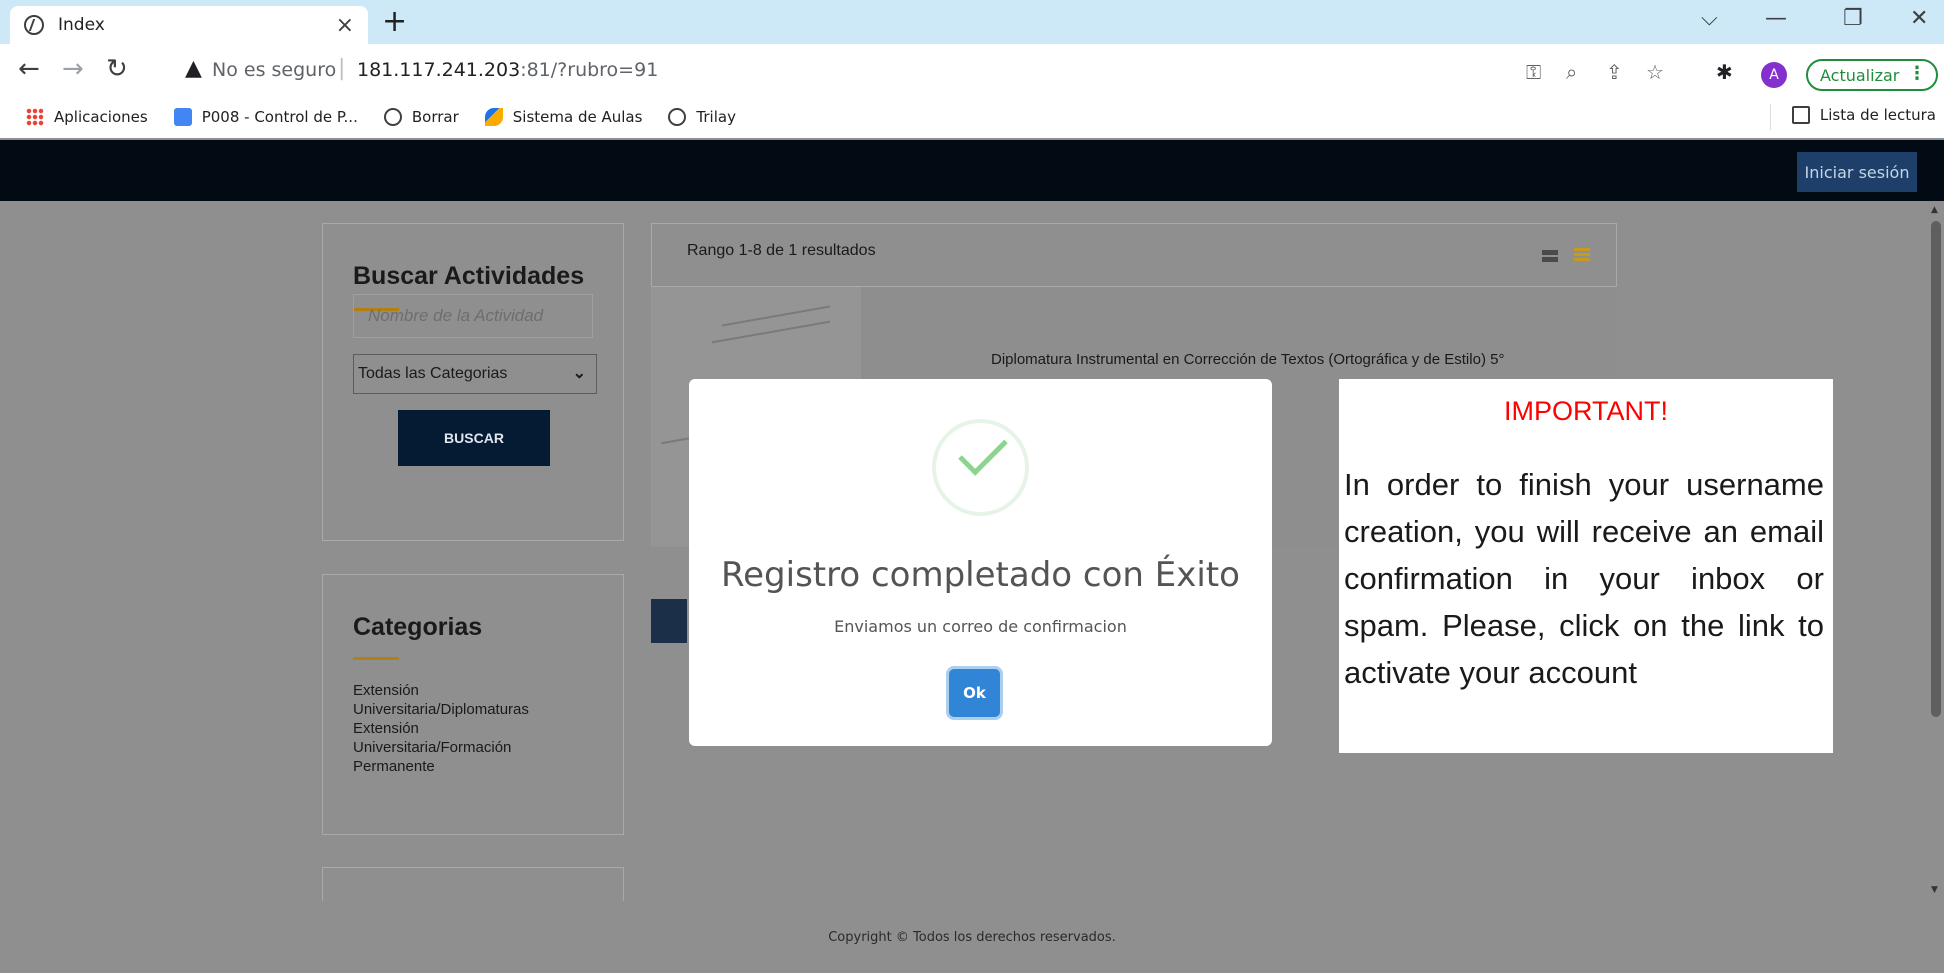 This screenshot has width=1944, height=973. Describe the element at coordinates (473, 316) in the screenshot. I see `activity-search-input: Nombre de la Actividad` at that location.